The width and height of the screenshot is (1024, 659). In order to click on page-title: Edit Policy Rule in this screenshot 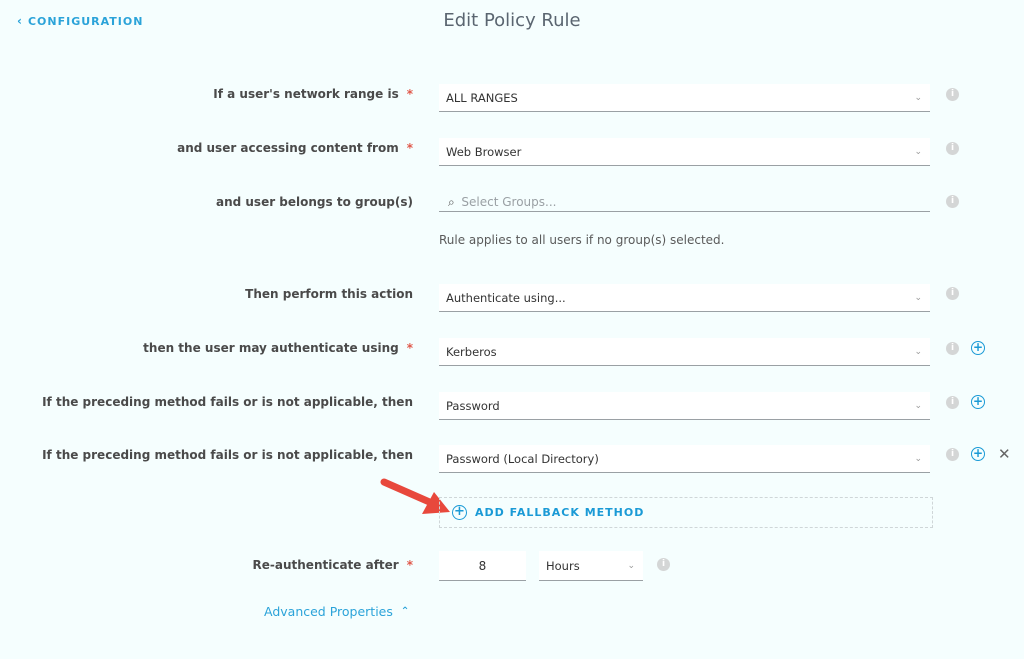, I will do `click(512, 20)`.